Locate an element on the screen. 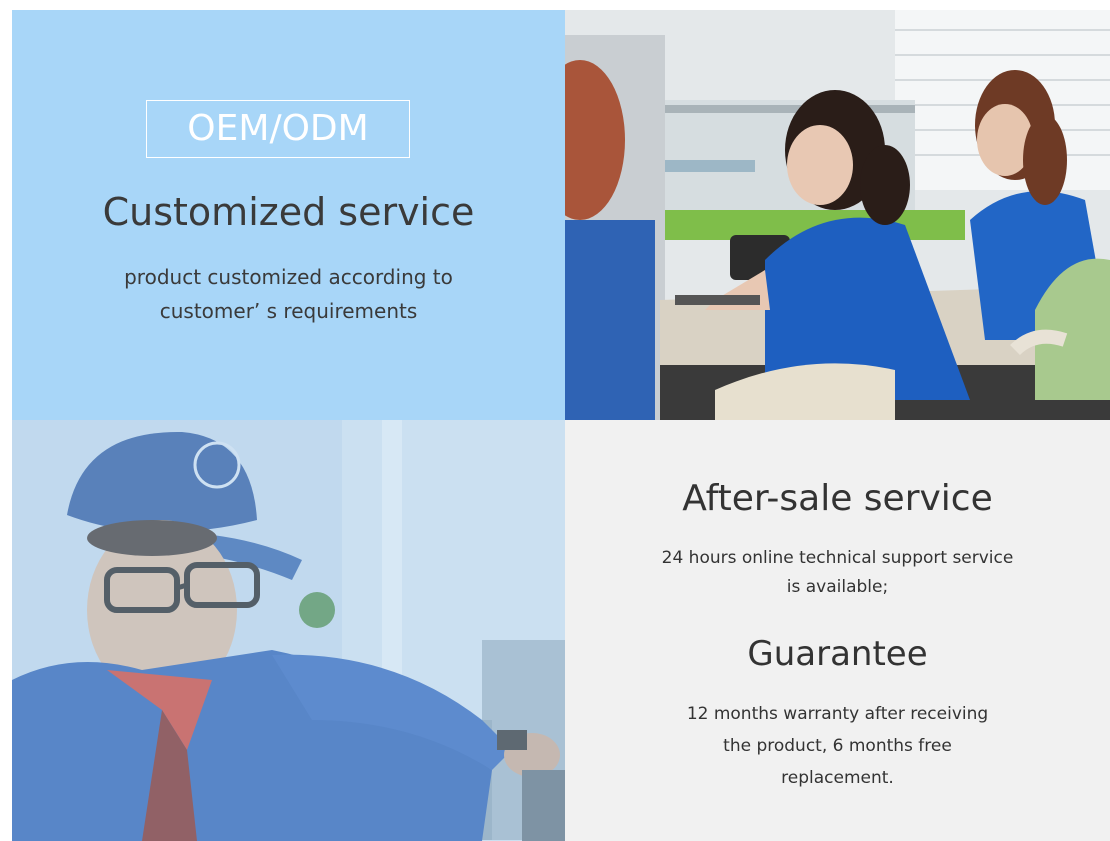 Image resolution: width=1110 pixels, height=841 pixels. guarantee-description-line: the product, 6 months free is located at coordinates (837, 746).